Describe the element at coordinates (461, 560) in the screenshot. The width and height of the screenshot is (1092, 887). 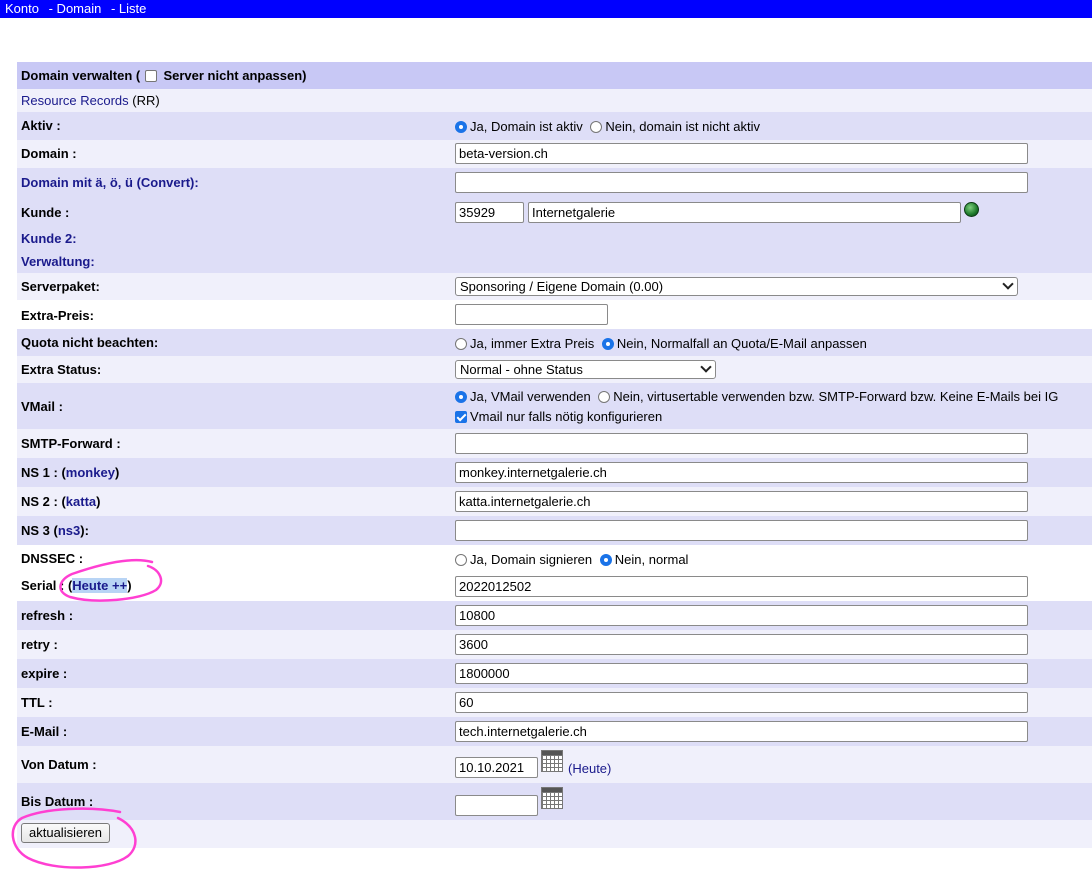
I see `dnssec-yes-radio` at that location.